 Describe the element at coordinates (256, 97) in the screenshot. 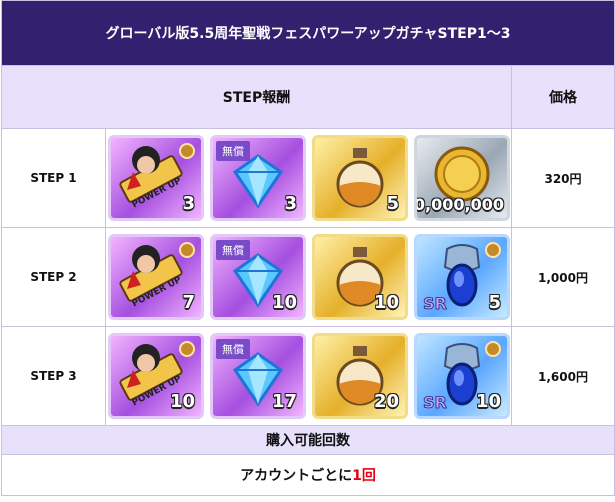

I see `rewards-header: STEP報酬` at that location.